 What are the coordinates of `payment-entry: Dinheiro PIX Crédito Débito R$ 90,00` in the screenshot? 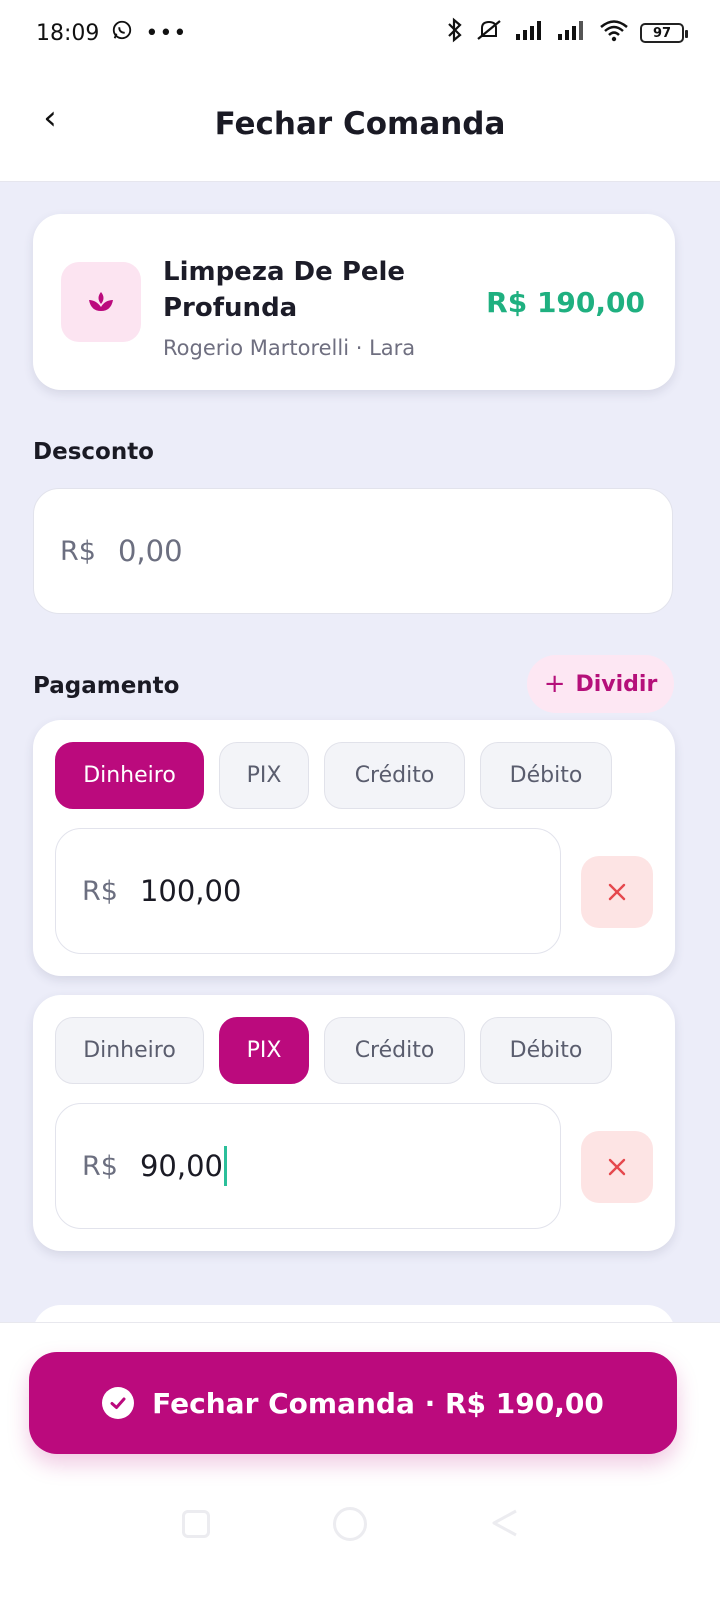 It's located at (354, 1123).